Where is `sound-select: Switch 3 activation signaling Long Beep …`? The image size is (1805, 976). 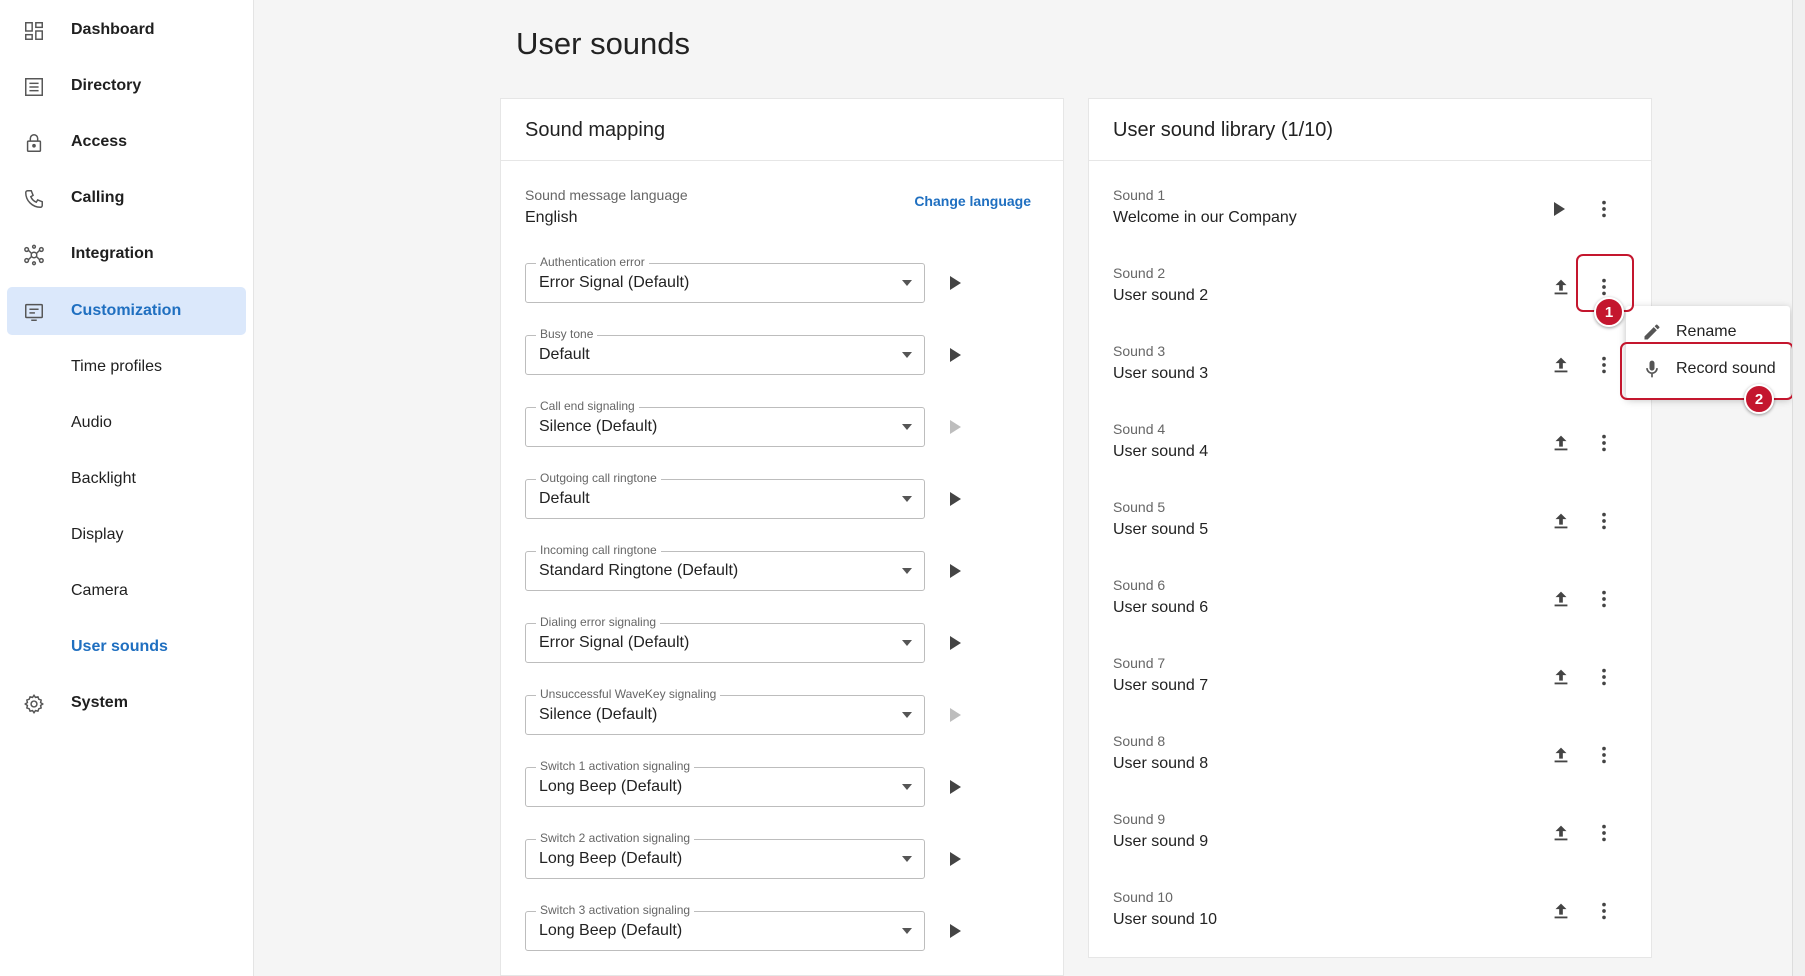 sound-select: Switch 3 activation signaling Long Beep … is located at coordinates (725, 927).